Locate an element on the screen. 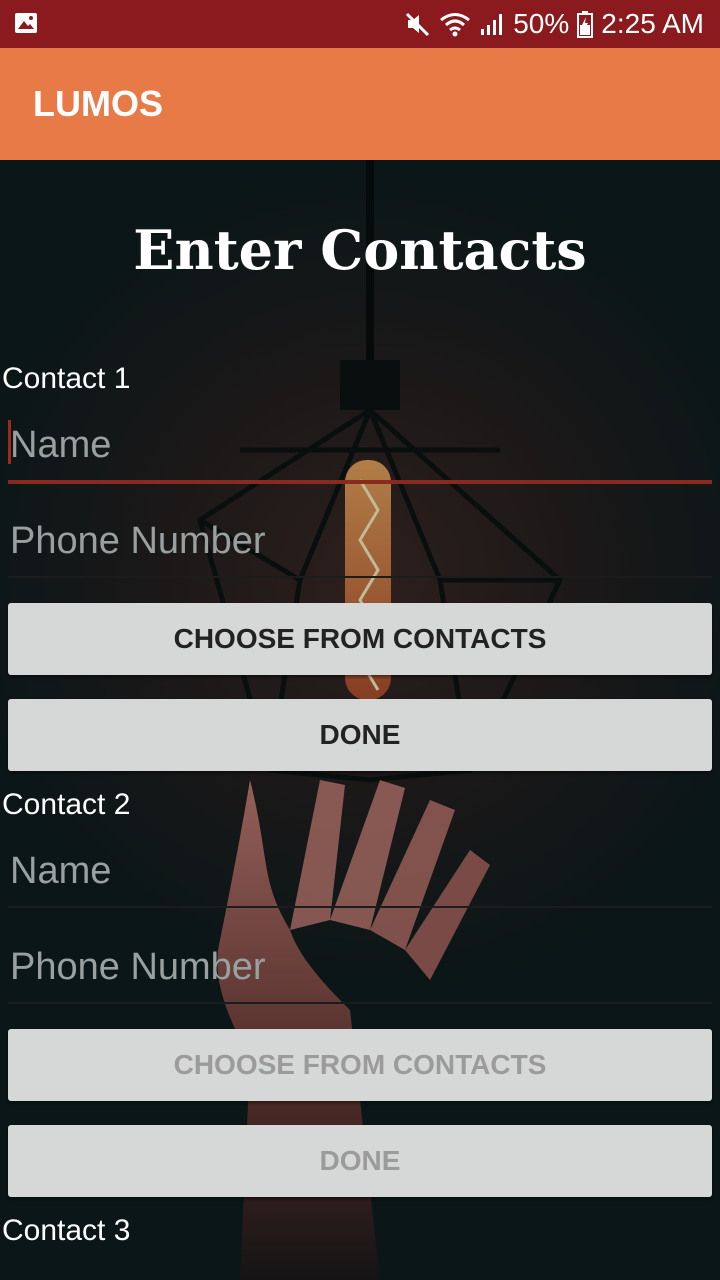 This screenshot has height=1280, width=720. contact-1-phone-placeholder: Phone Number is located at coordinates (138, 541).